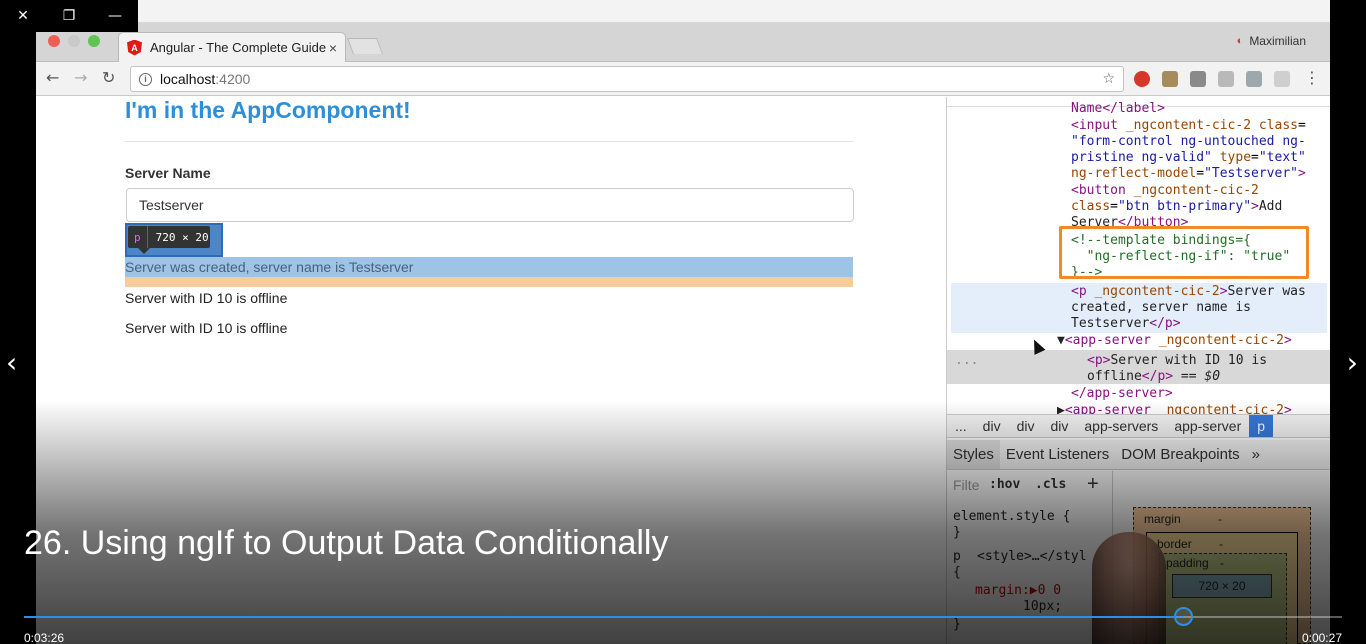 This screenshot has height=644, width=1366. What do you see at coordinates (52, 77) in the screenshot?
I see `back-icon: ←` at bounding box center [52, 77].